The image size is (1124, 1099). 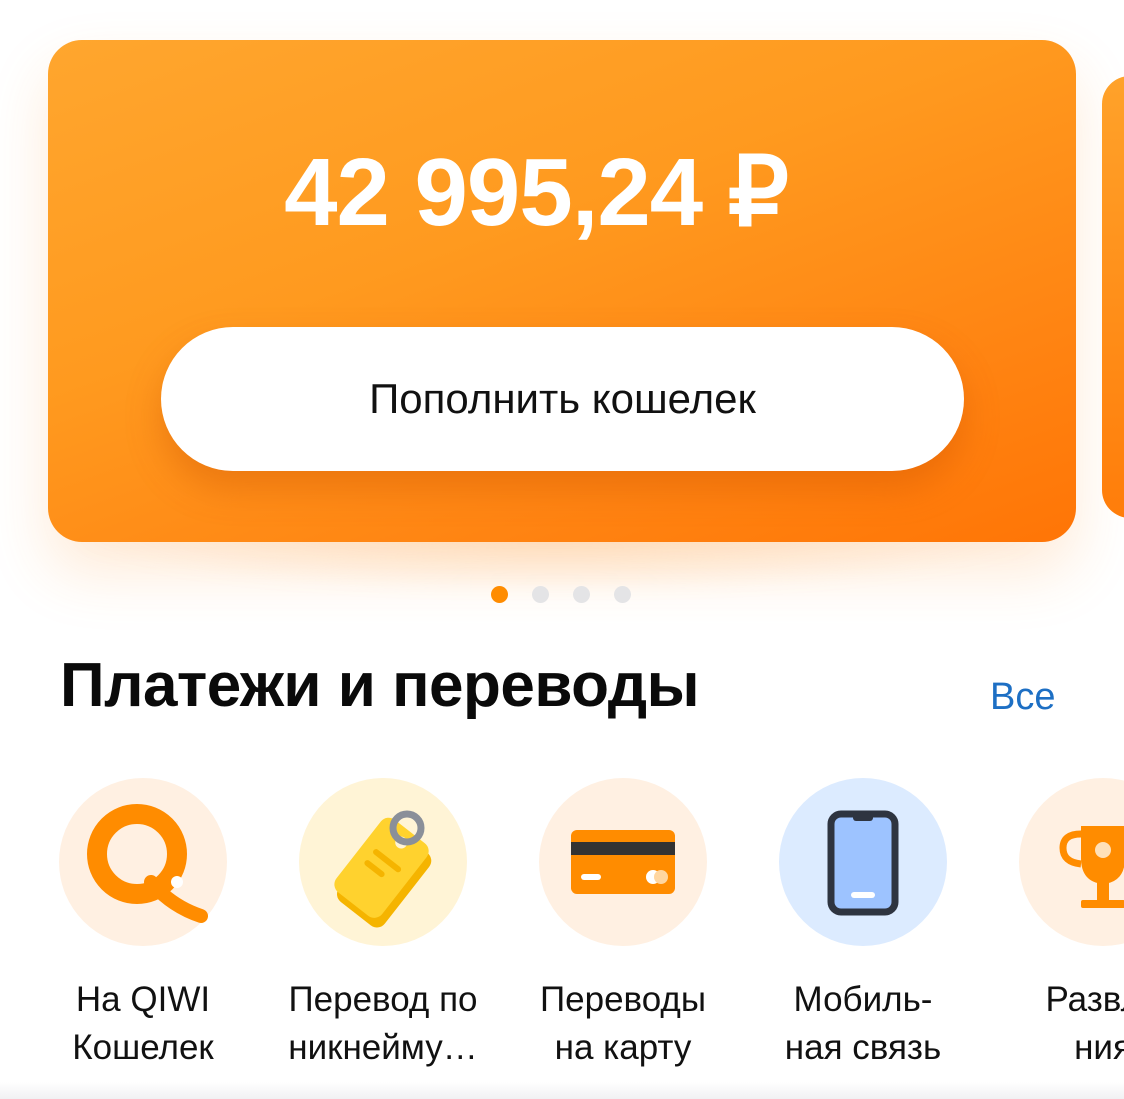 I want to click on bank-card-icon, so click(x=623, y=862).